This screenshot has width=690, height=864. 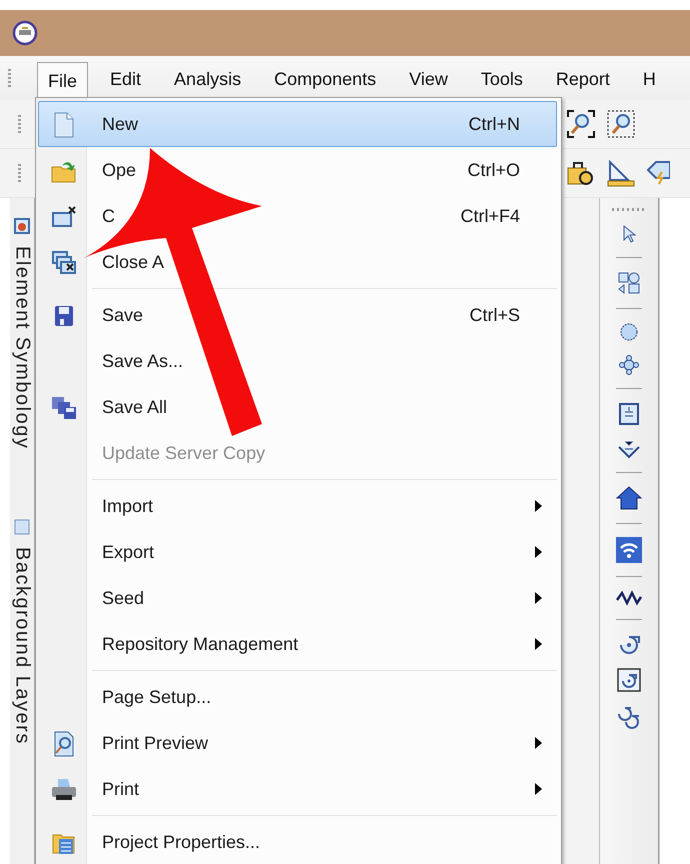 I want to click on menu-item-label: Print Preview, so click(x=155, y=743).